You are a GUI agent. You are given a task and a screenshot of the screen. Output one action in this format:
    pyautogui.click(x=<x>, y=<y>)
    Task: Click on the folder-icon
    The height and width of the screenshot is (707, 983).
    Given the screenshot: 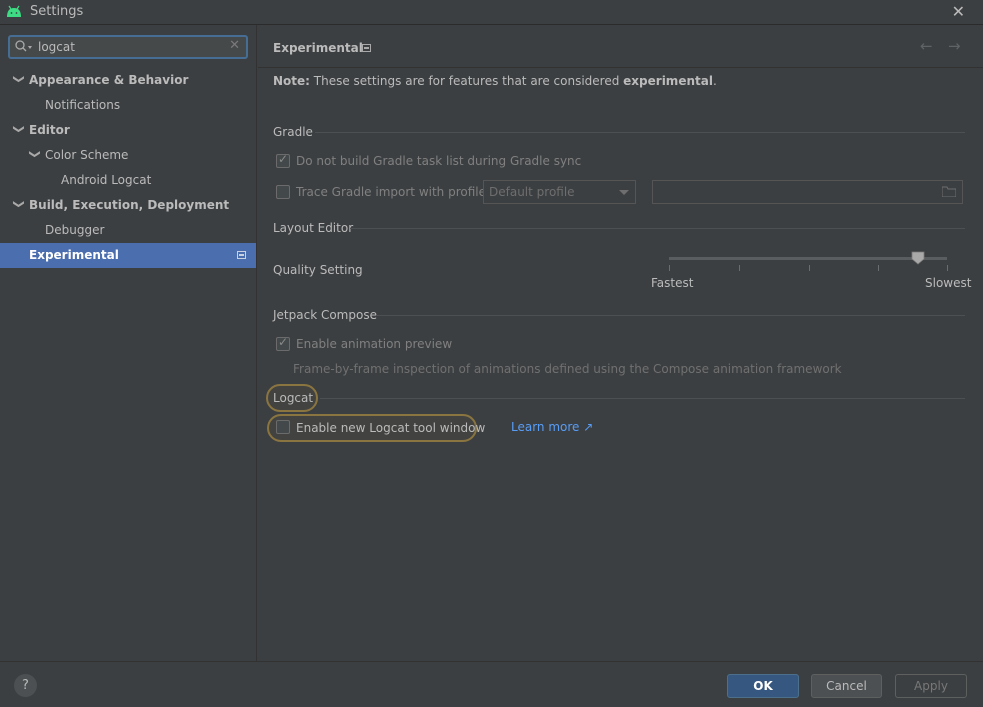 What is the action you would take?
    pyautogui.click(x=949, y=191)
    